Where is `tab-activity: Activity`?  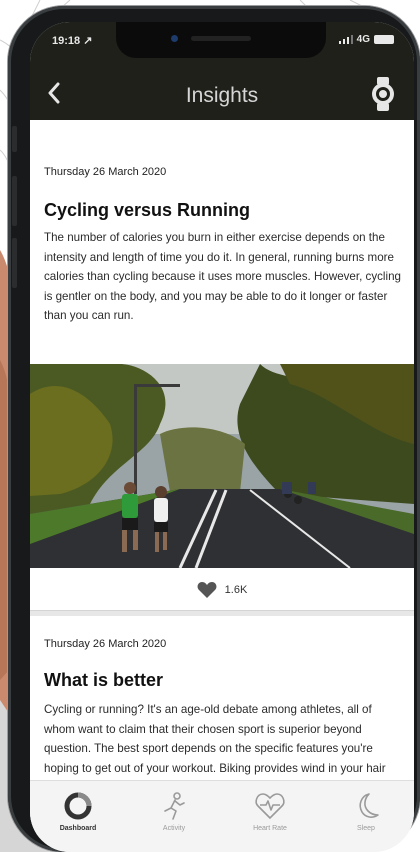
tab-activity: Activity is located at coordinates (174, 817).